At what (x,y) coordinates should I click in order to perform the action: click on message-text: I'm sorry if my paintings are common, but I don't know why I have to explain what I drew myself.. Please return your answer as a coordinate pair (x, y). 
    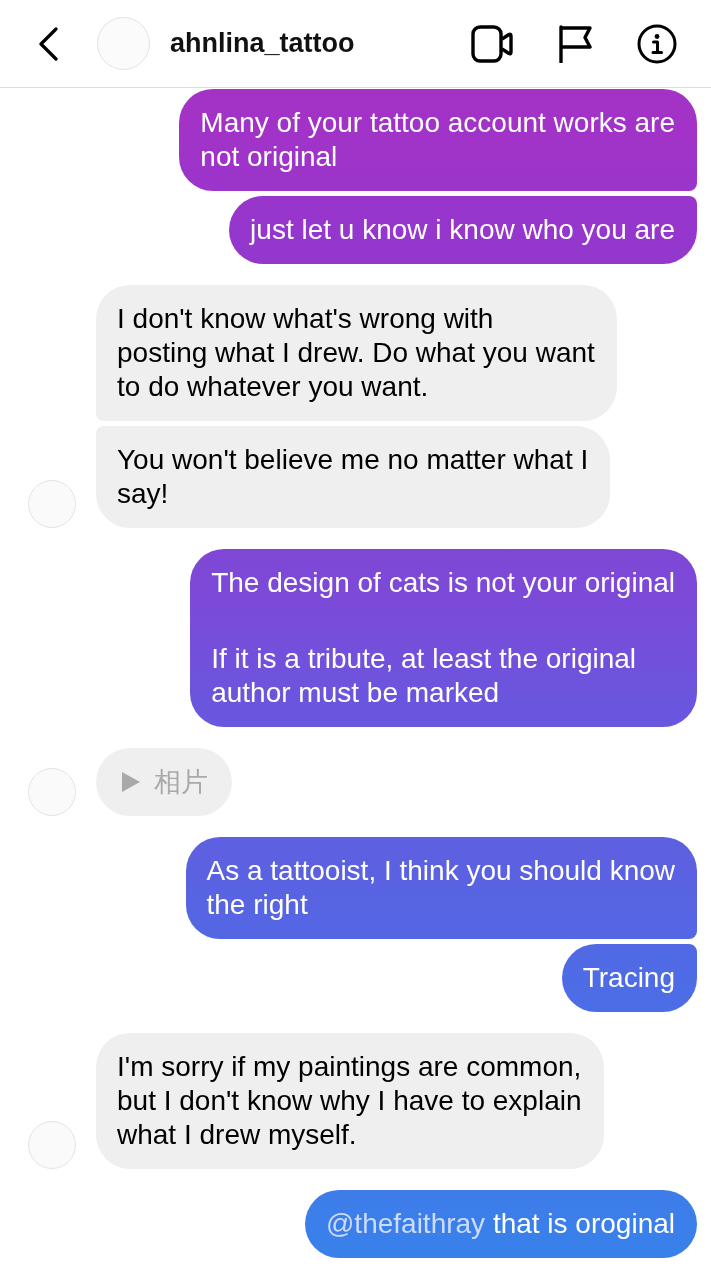
    Looking at the image, I should click on (349, 1101).